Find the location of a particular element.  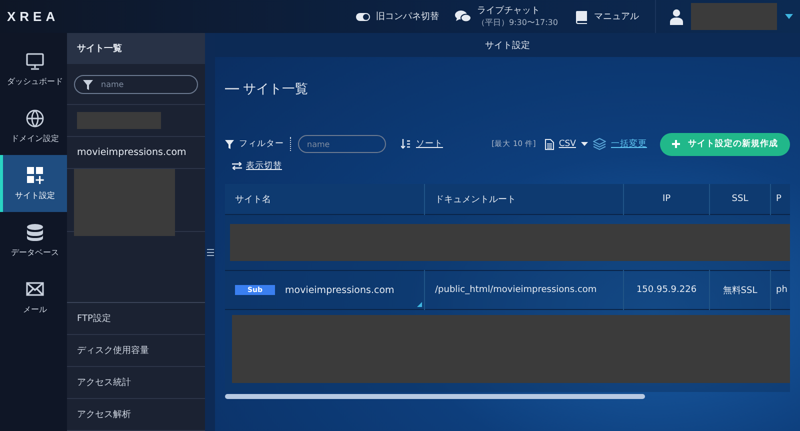

table-cell: /public_html/movieimpressions.com is located at coordinates (524, 290).